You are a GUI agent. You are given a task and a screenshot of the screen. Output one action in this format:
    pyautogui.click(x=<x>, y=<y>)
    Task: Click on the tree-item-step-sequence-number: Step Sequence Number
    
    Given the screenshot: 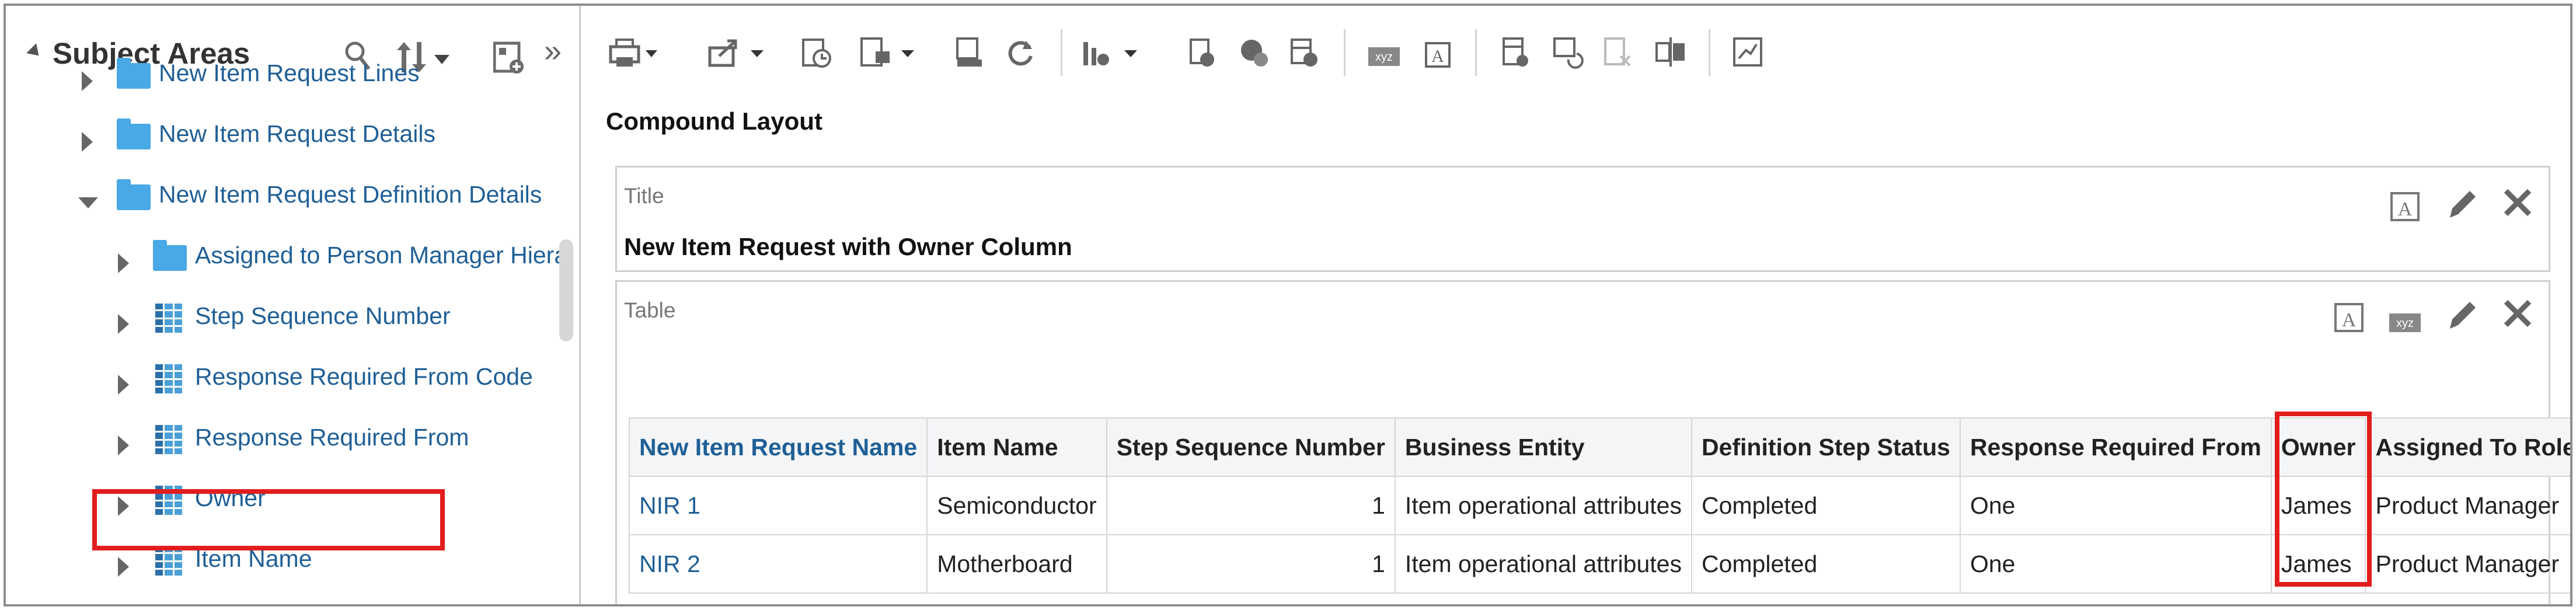 What is the action you would take?
    pyautogui.click(x=283, y=323)
    